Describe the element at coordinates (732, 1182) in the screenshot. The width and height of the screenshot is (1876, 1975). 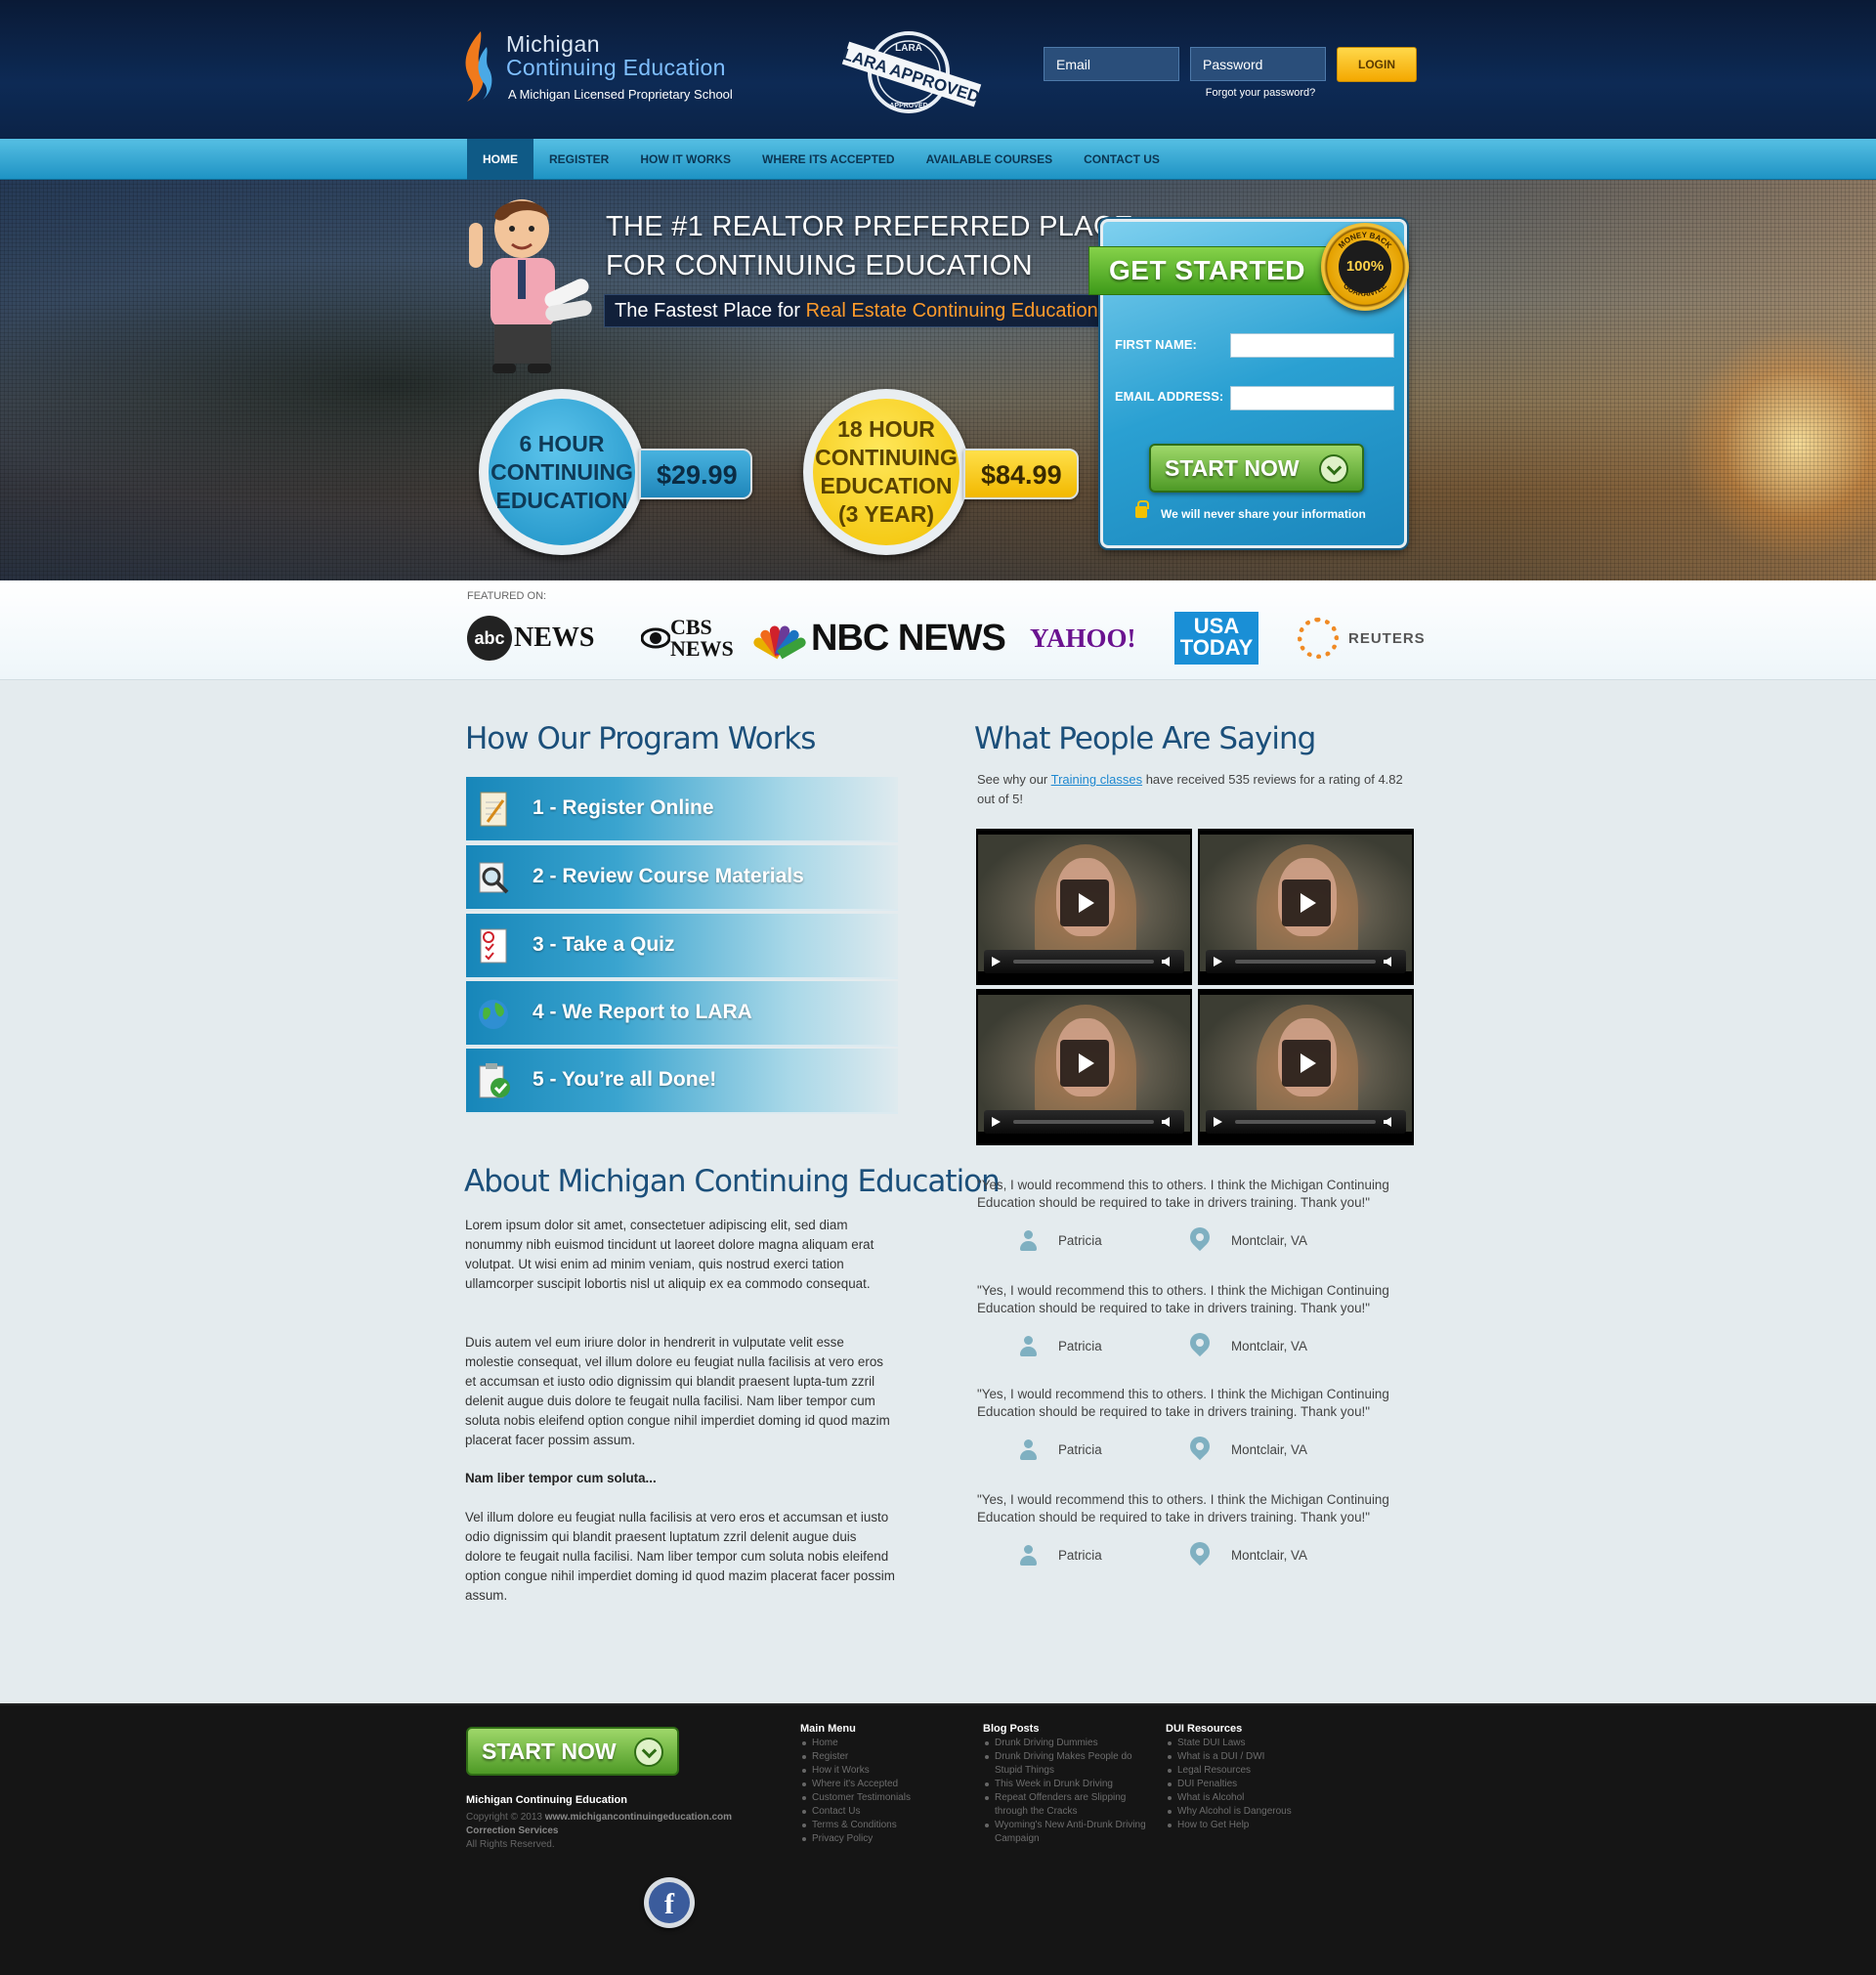
I see `about-title: About Michigan Continuing Education` at that location.